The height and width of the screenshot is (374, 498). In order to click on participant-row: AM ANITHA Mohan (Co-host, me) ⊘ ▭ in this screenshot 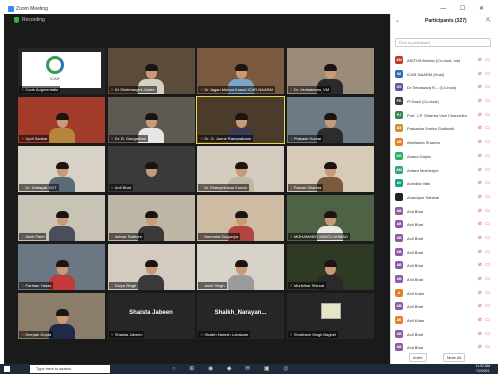, I will do `click(443, 61)`.